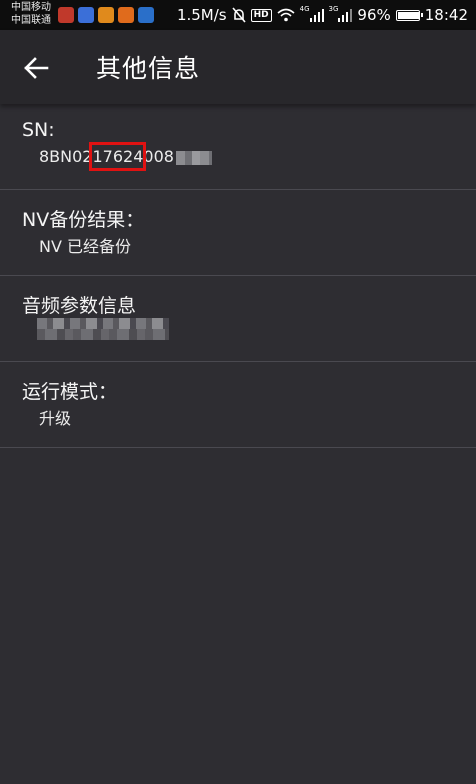 The image size is (476, 784). What do you see at coordinates (85, 246) in the screenshot?
I see `nv-backup-value: NV 已经备份` at bounding box center [85, 246].